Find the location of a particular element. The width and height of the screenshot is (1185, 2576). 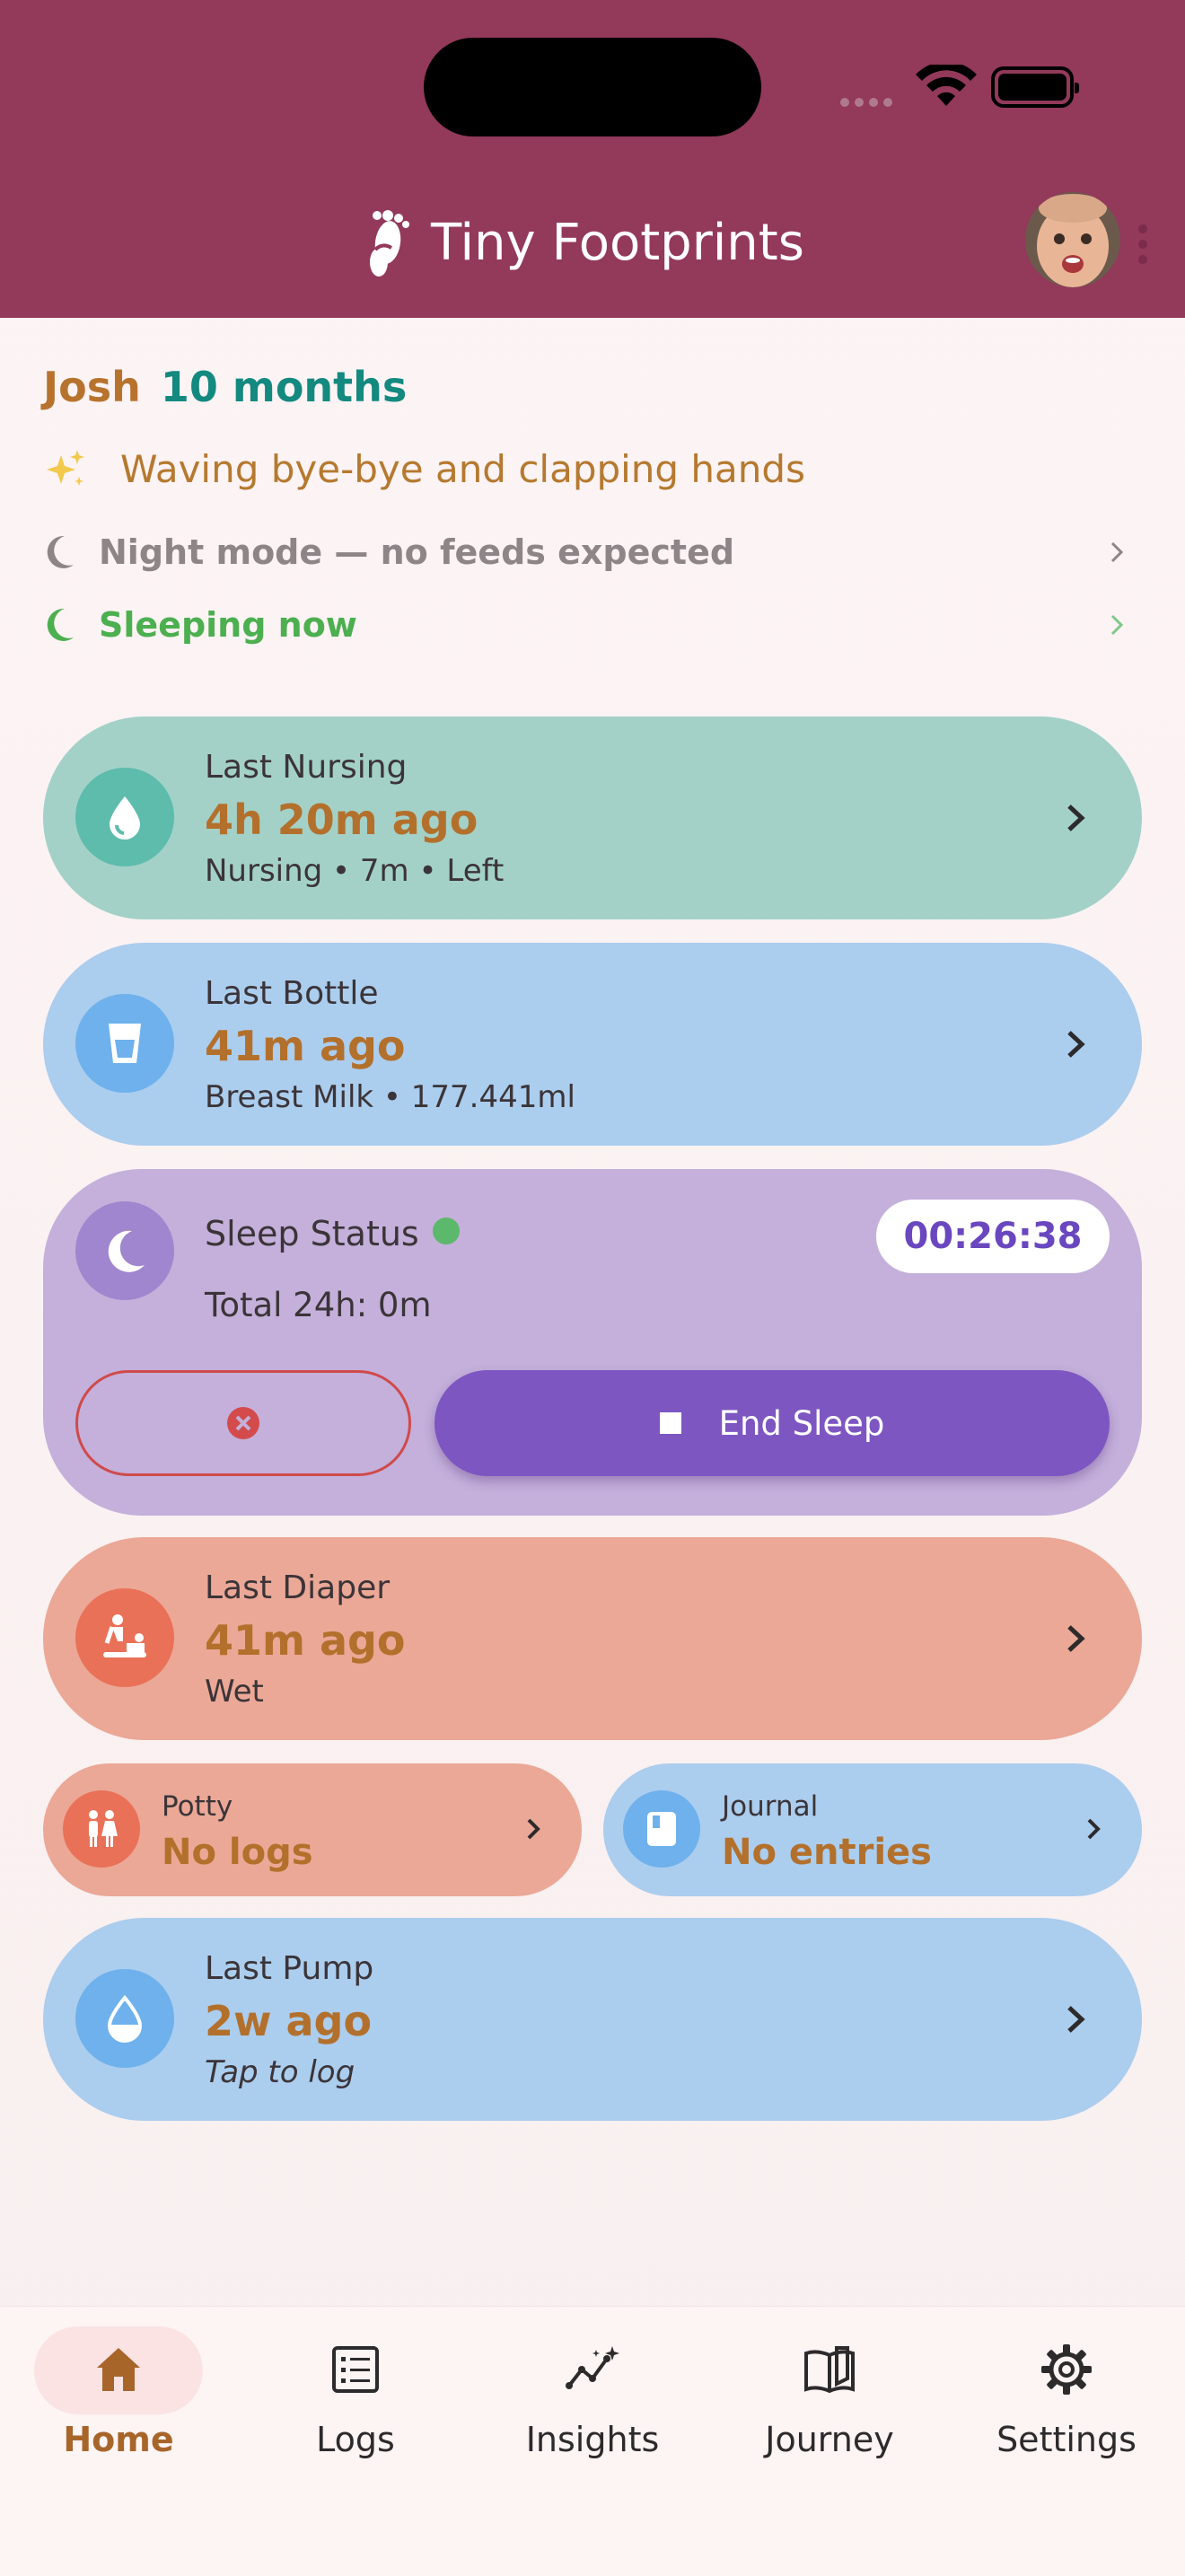

end-sleep-button: End Sleep is located at coordinates (772, 1423).